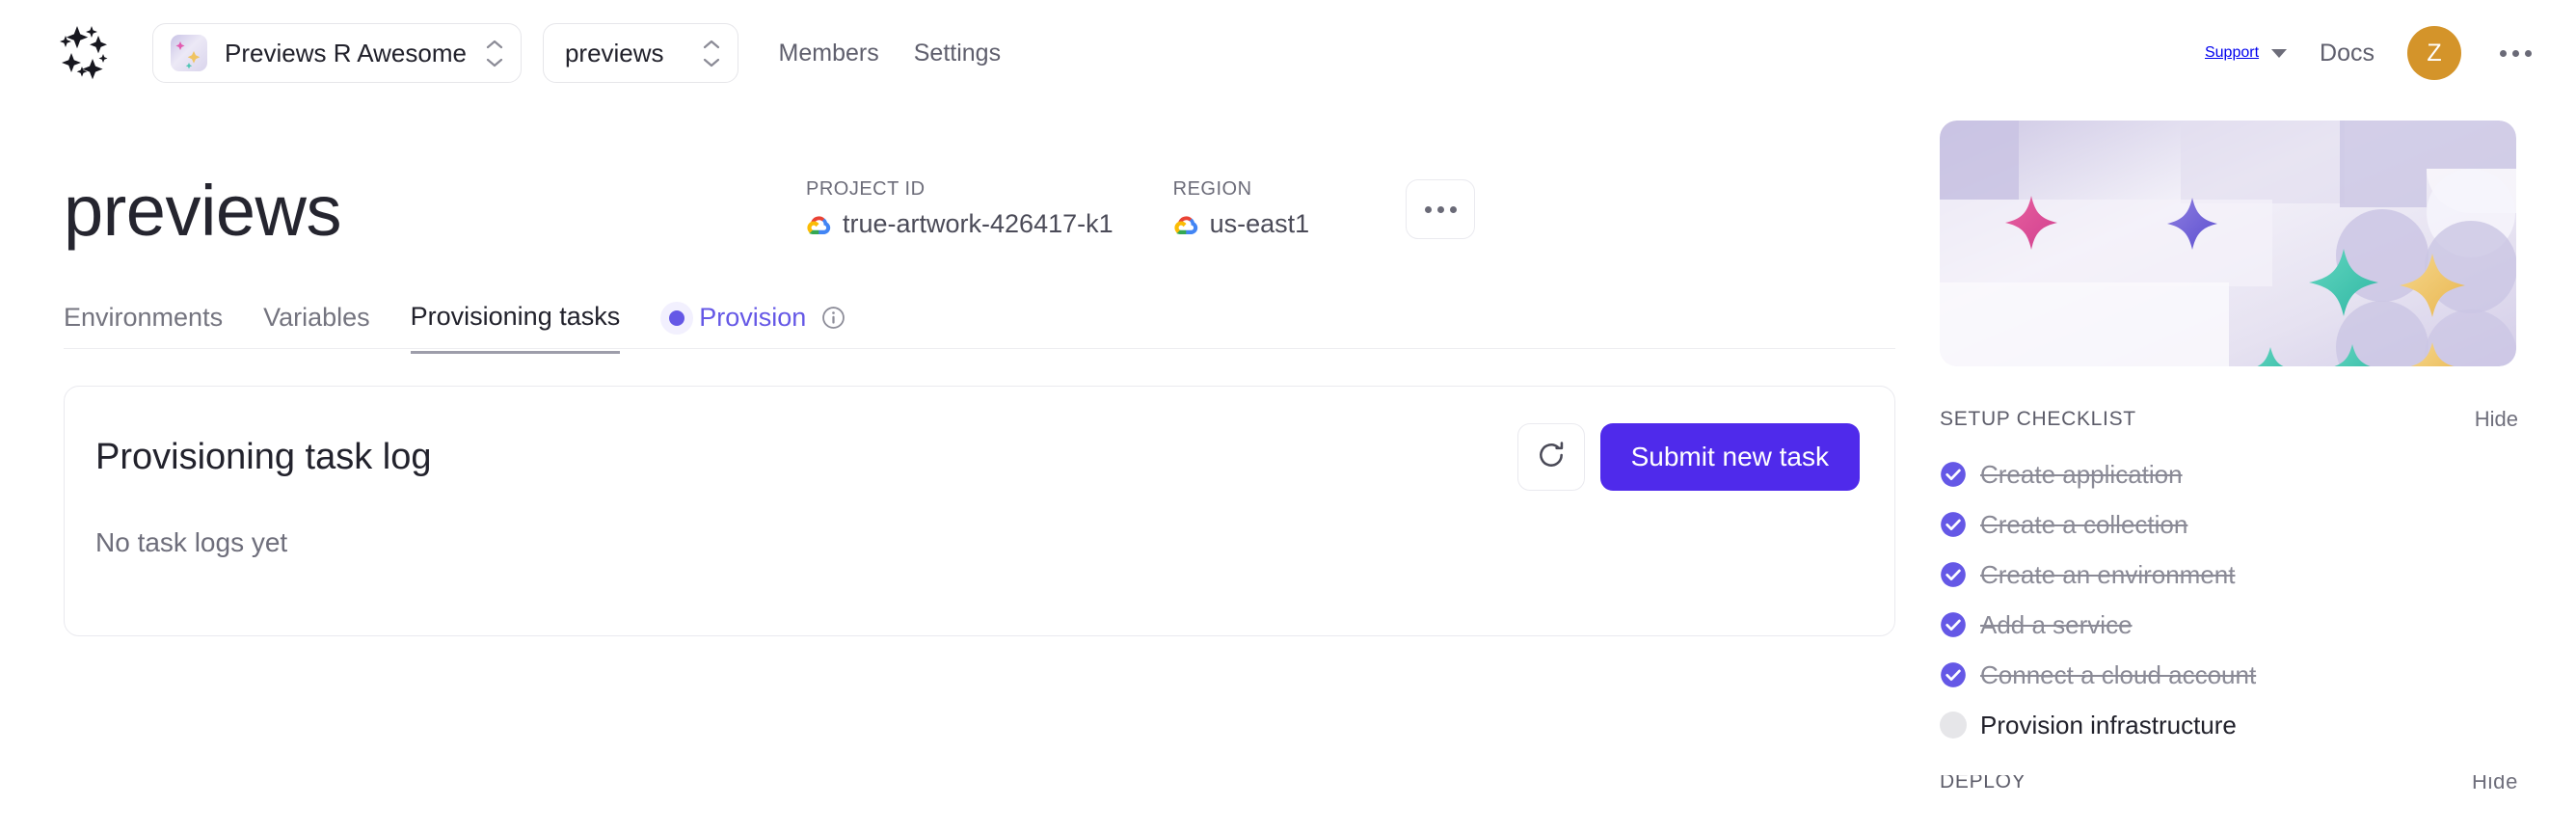  Describe the element at coordinates (1242, 208) in the screenshot. I see `meta-region: REGION us-east1` at that location.